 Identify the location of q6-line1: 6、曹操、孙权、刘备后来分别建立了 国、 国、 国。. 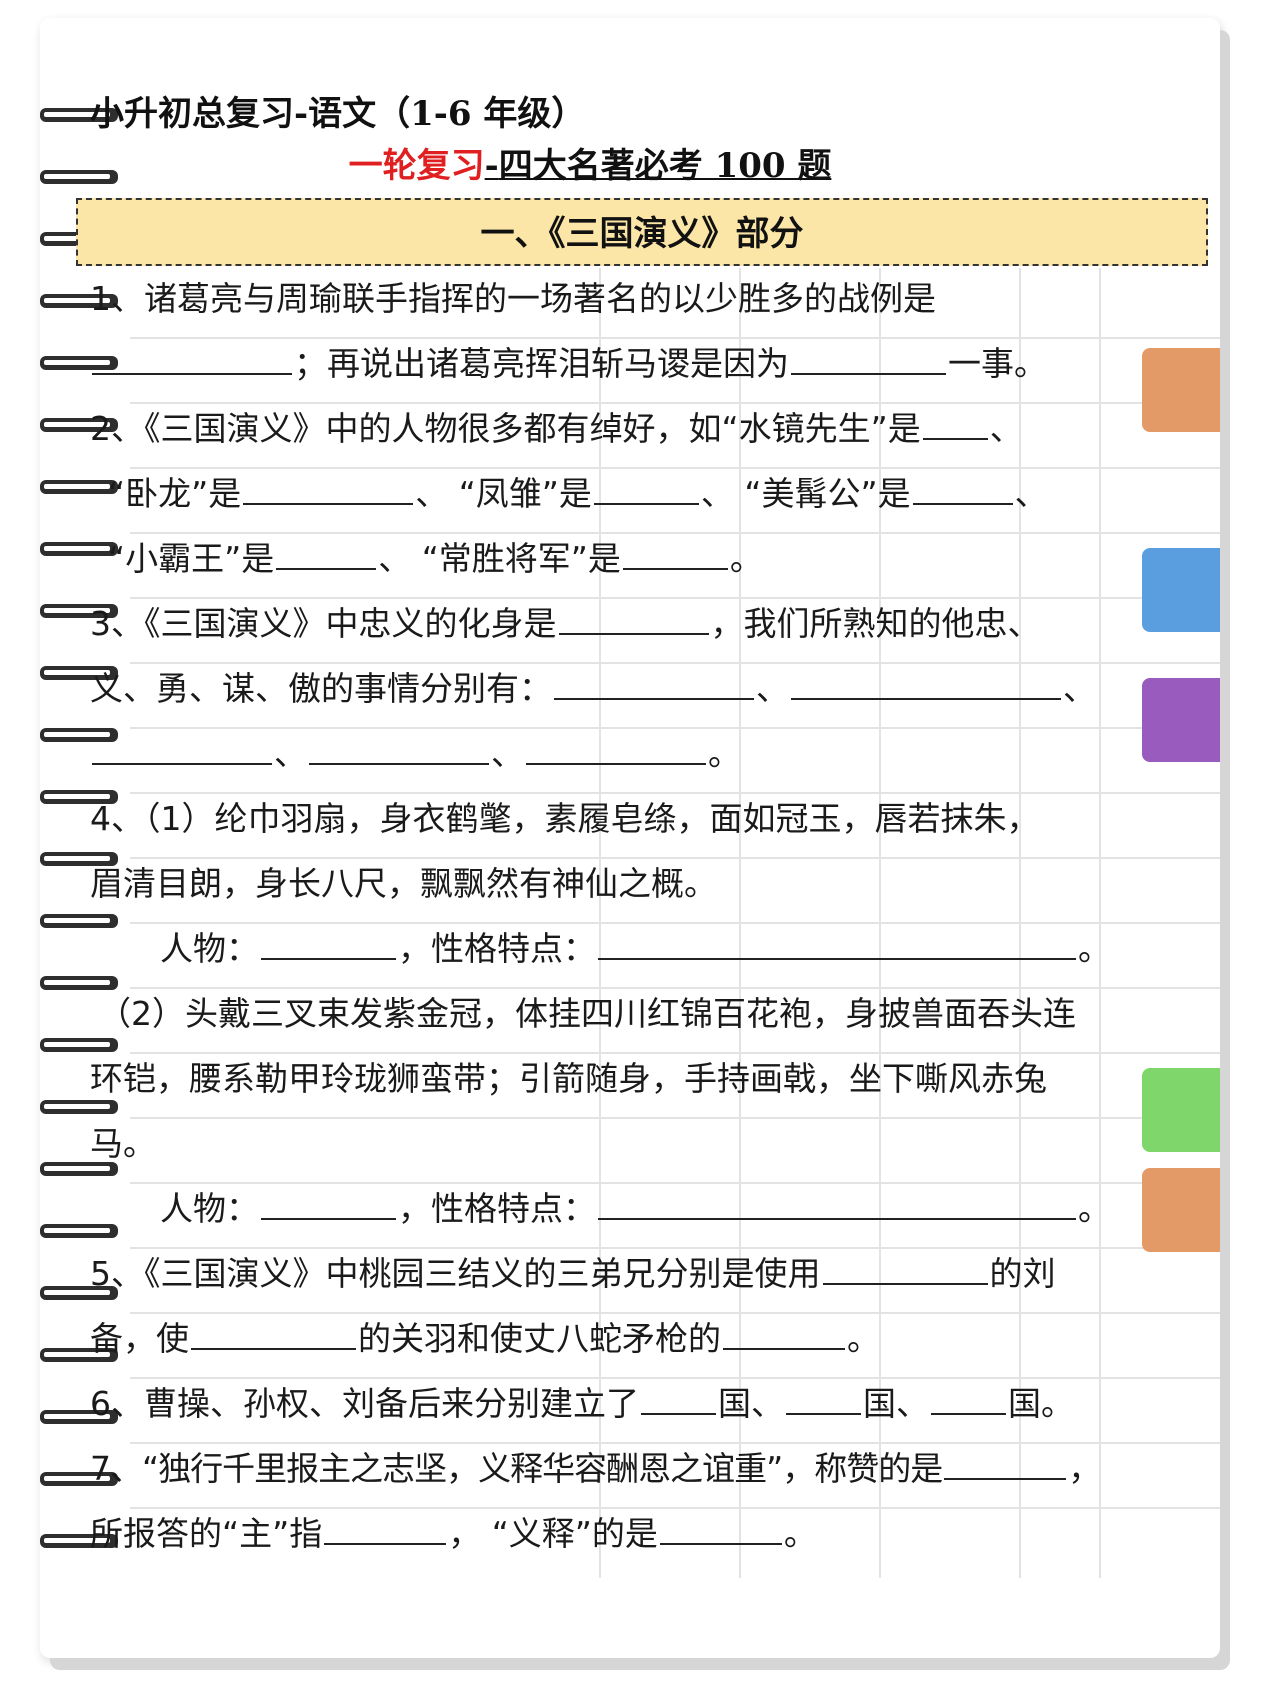
(645, 1403).